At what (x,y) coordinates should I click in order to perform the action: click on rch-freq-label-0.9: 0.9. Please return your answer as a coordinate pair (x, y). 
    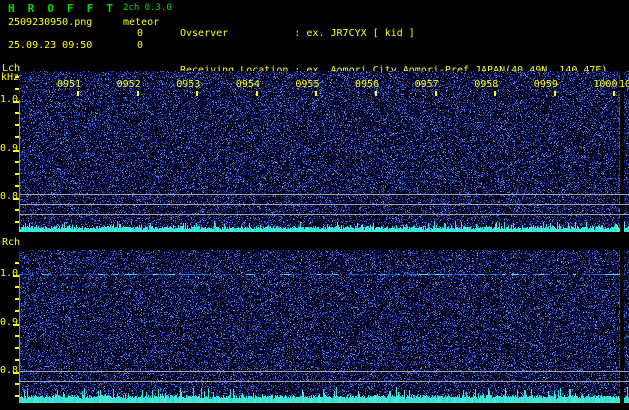
    Looking at the image, I should click on (9, 322).